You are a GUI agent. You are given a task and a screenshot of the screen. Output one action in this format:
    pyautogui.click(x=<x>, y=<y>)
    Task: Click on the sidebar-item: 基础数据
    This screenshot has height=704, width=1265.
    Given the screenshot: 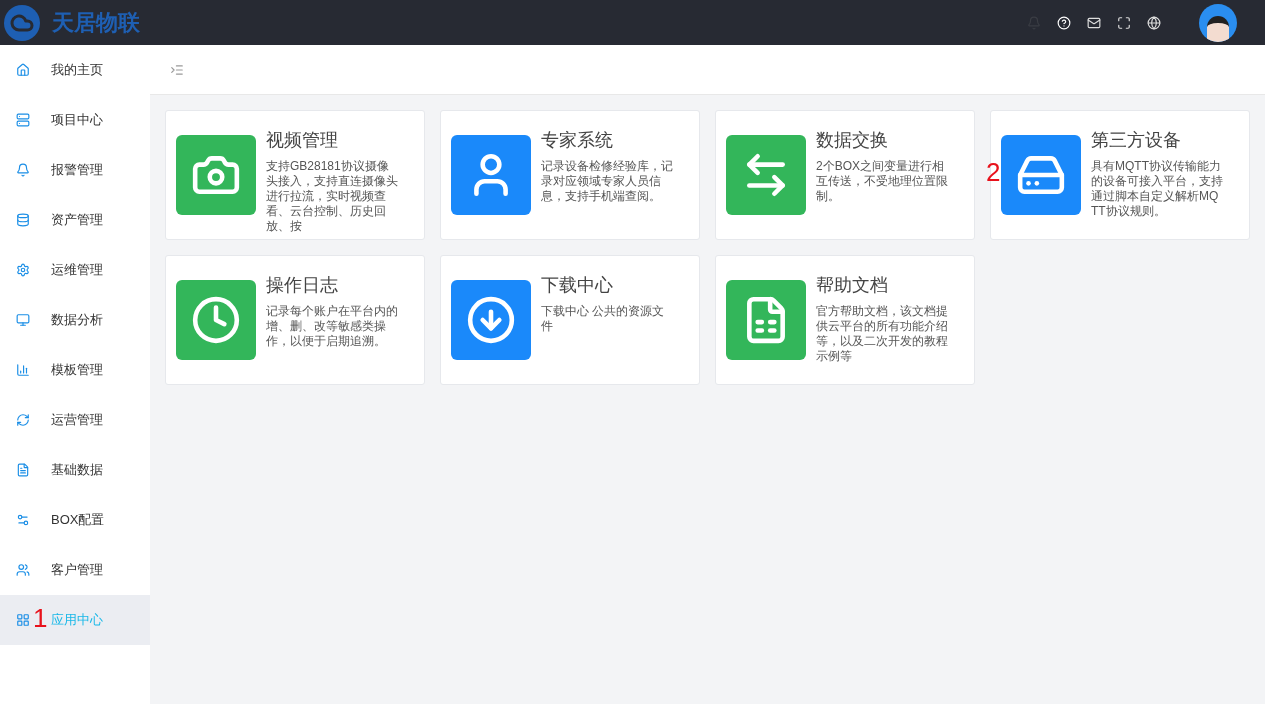 What is the action you would take?
    pyautogui.click(x=75, y=470)
    